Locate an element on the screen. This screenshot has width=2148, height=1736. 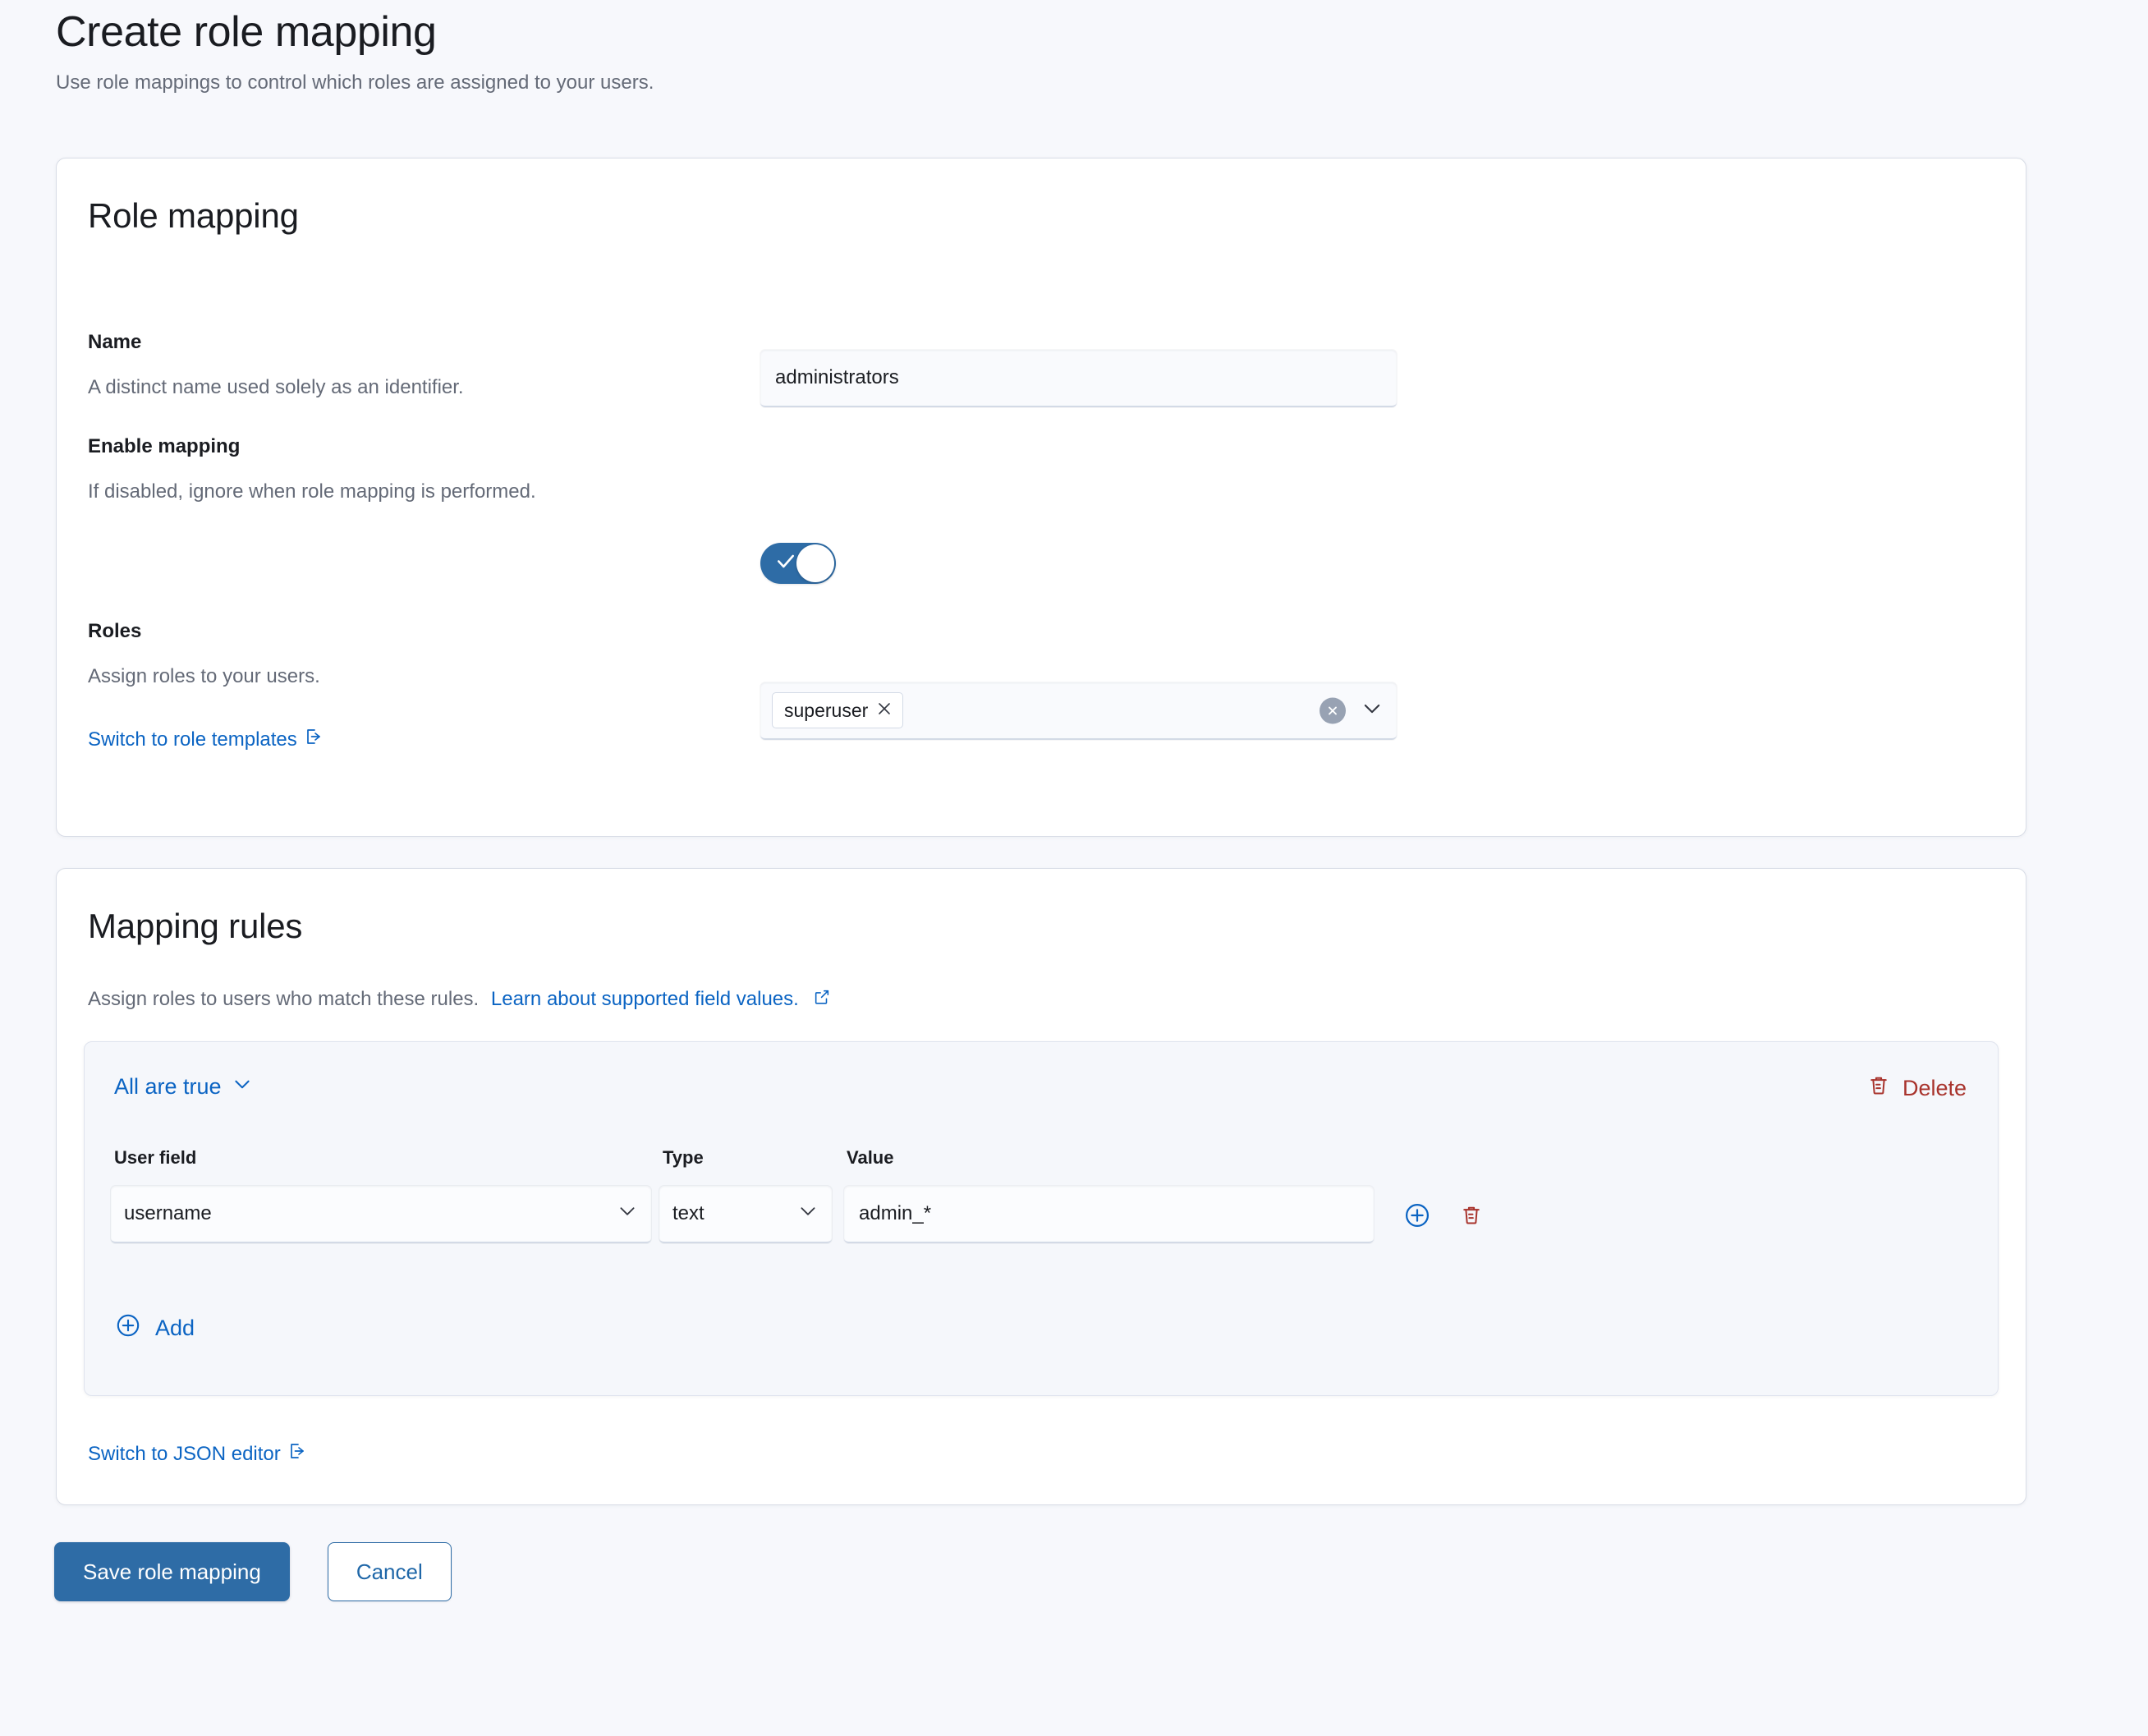
column-label-value: Value is located at coordinates (870, 1157).